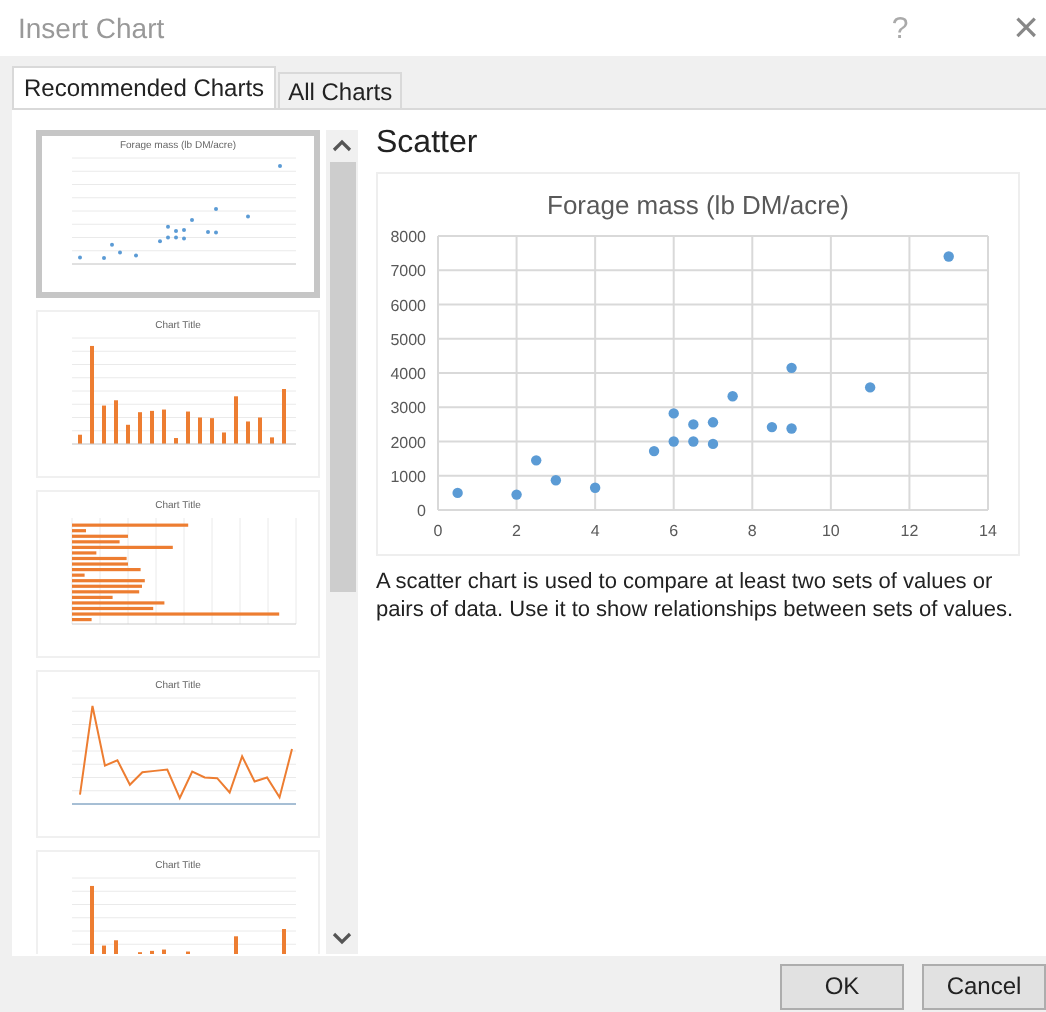  What do you see at coordinates (674, 531) in the screenshot?
I see `x-tick-label: 6` at bounding box center [674, 531].